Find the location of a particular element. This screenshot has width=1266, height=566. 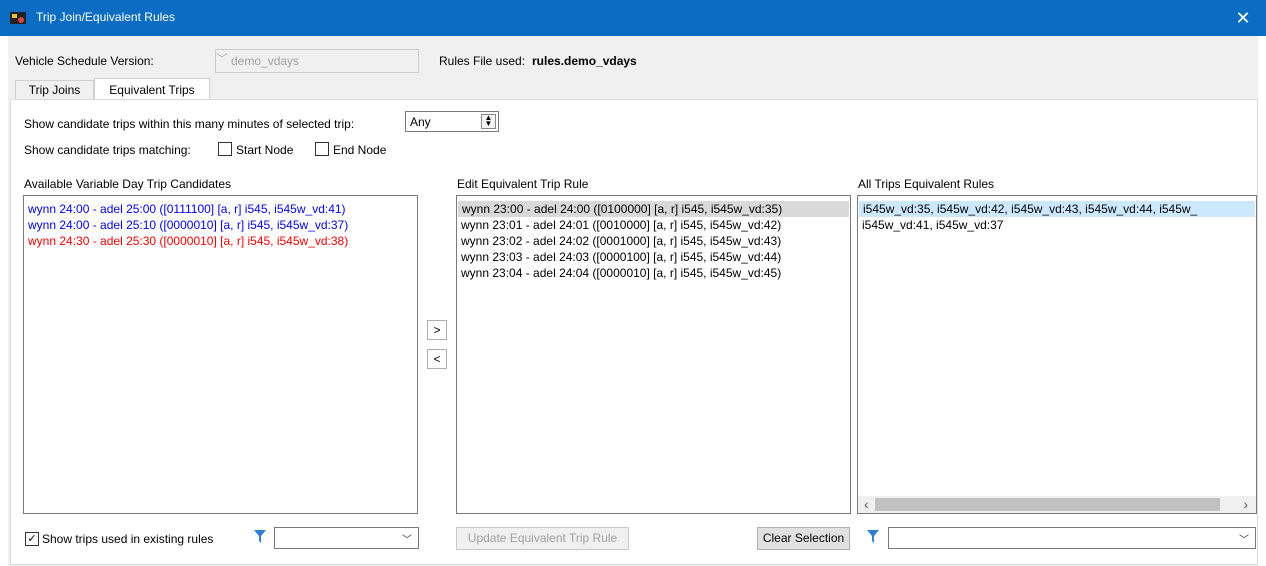

close-button: ✕ is located at coordinates (1243, 18).